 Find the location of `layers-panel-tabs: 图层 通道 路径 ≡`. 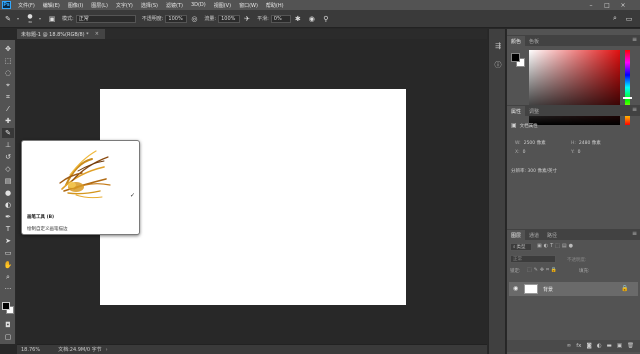

layers-panel-tabs: 图层 通道 路径 ≡ is located at coordinates (573, 234).